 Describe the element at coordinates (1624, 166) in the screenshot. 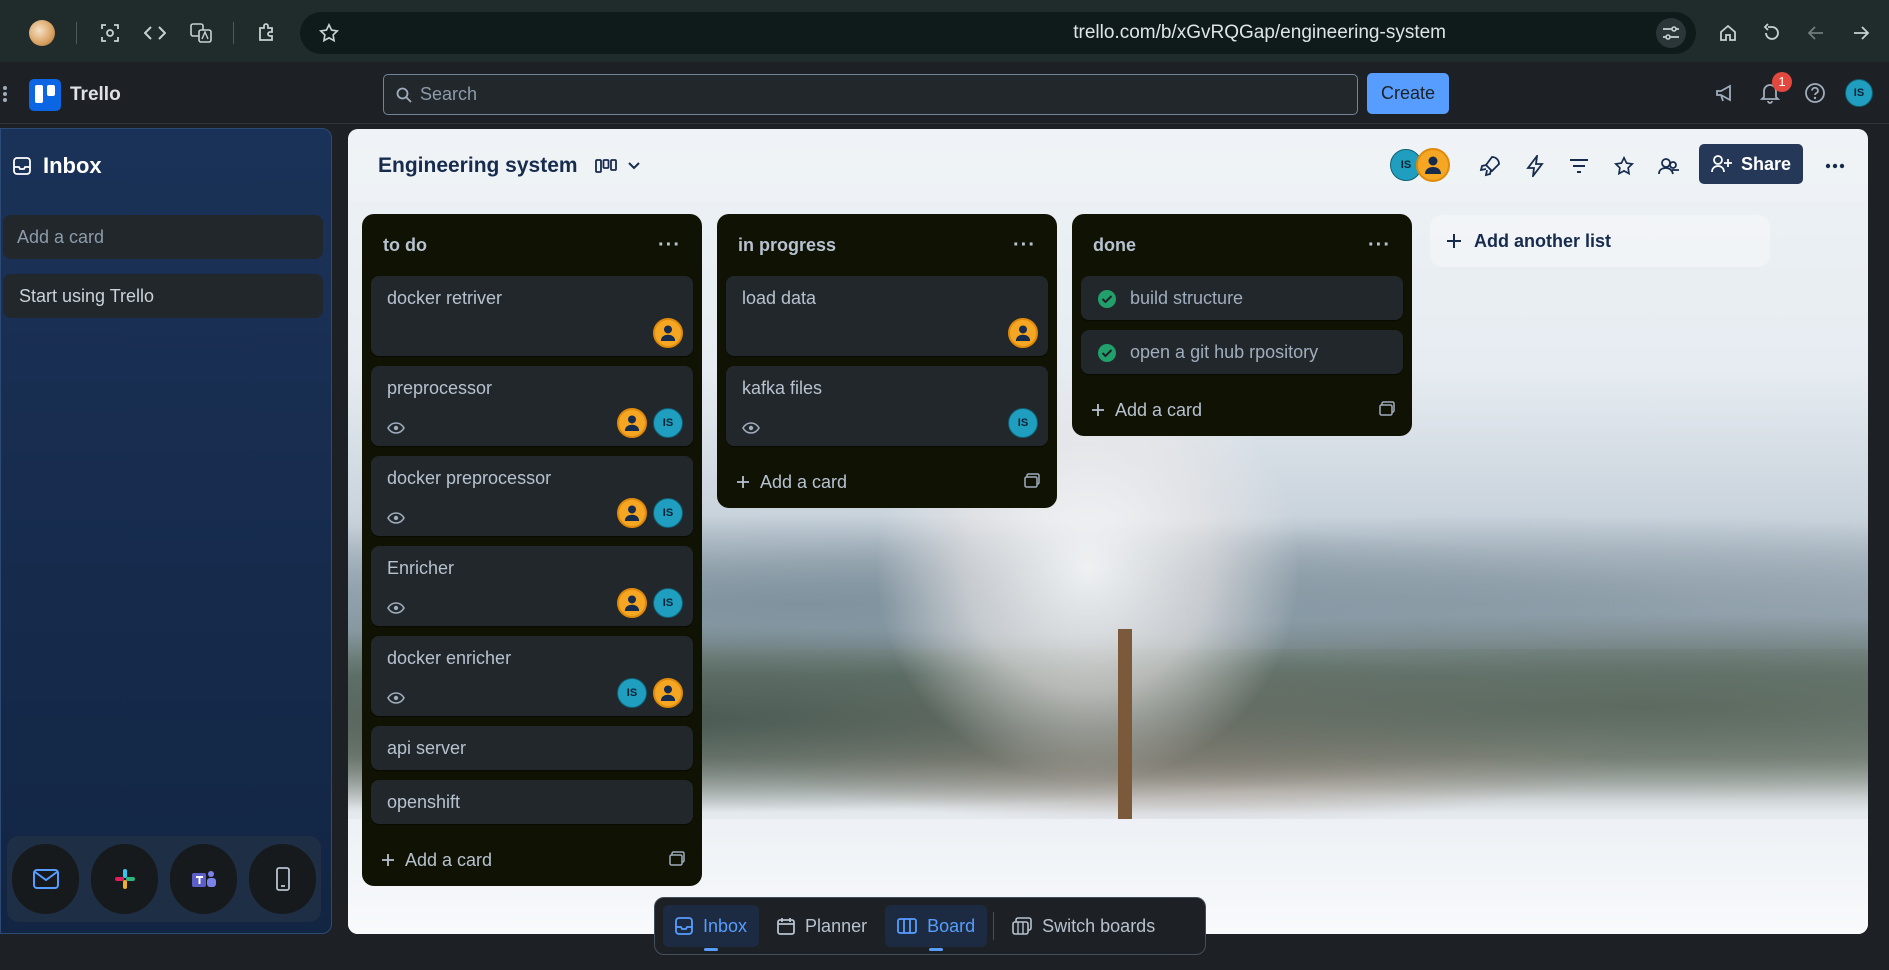

I see `star-board-icon` at that location.